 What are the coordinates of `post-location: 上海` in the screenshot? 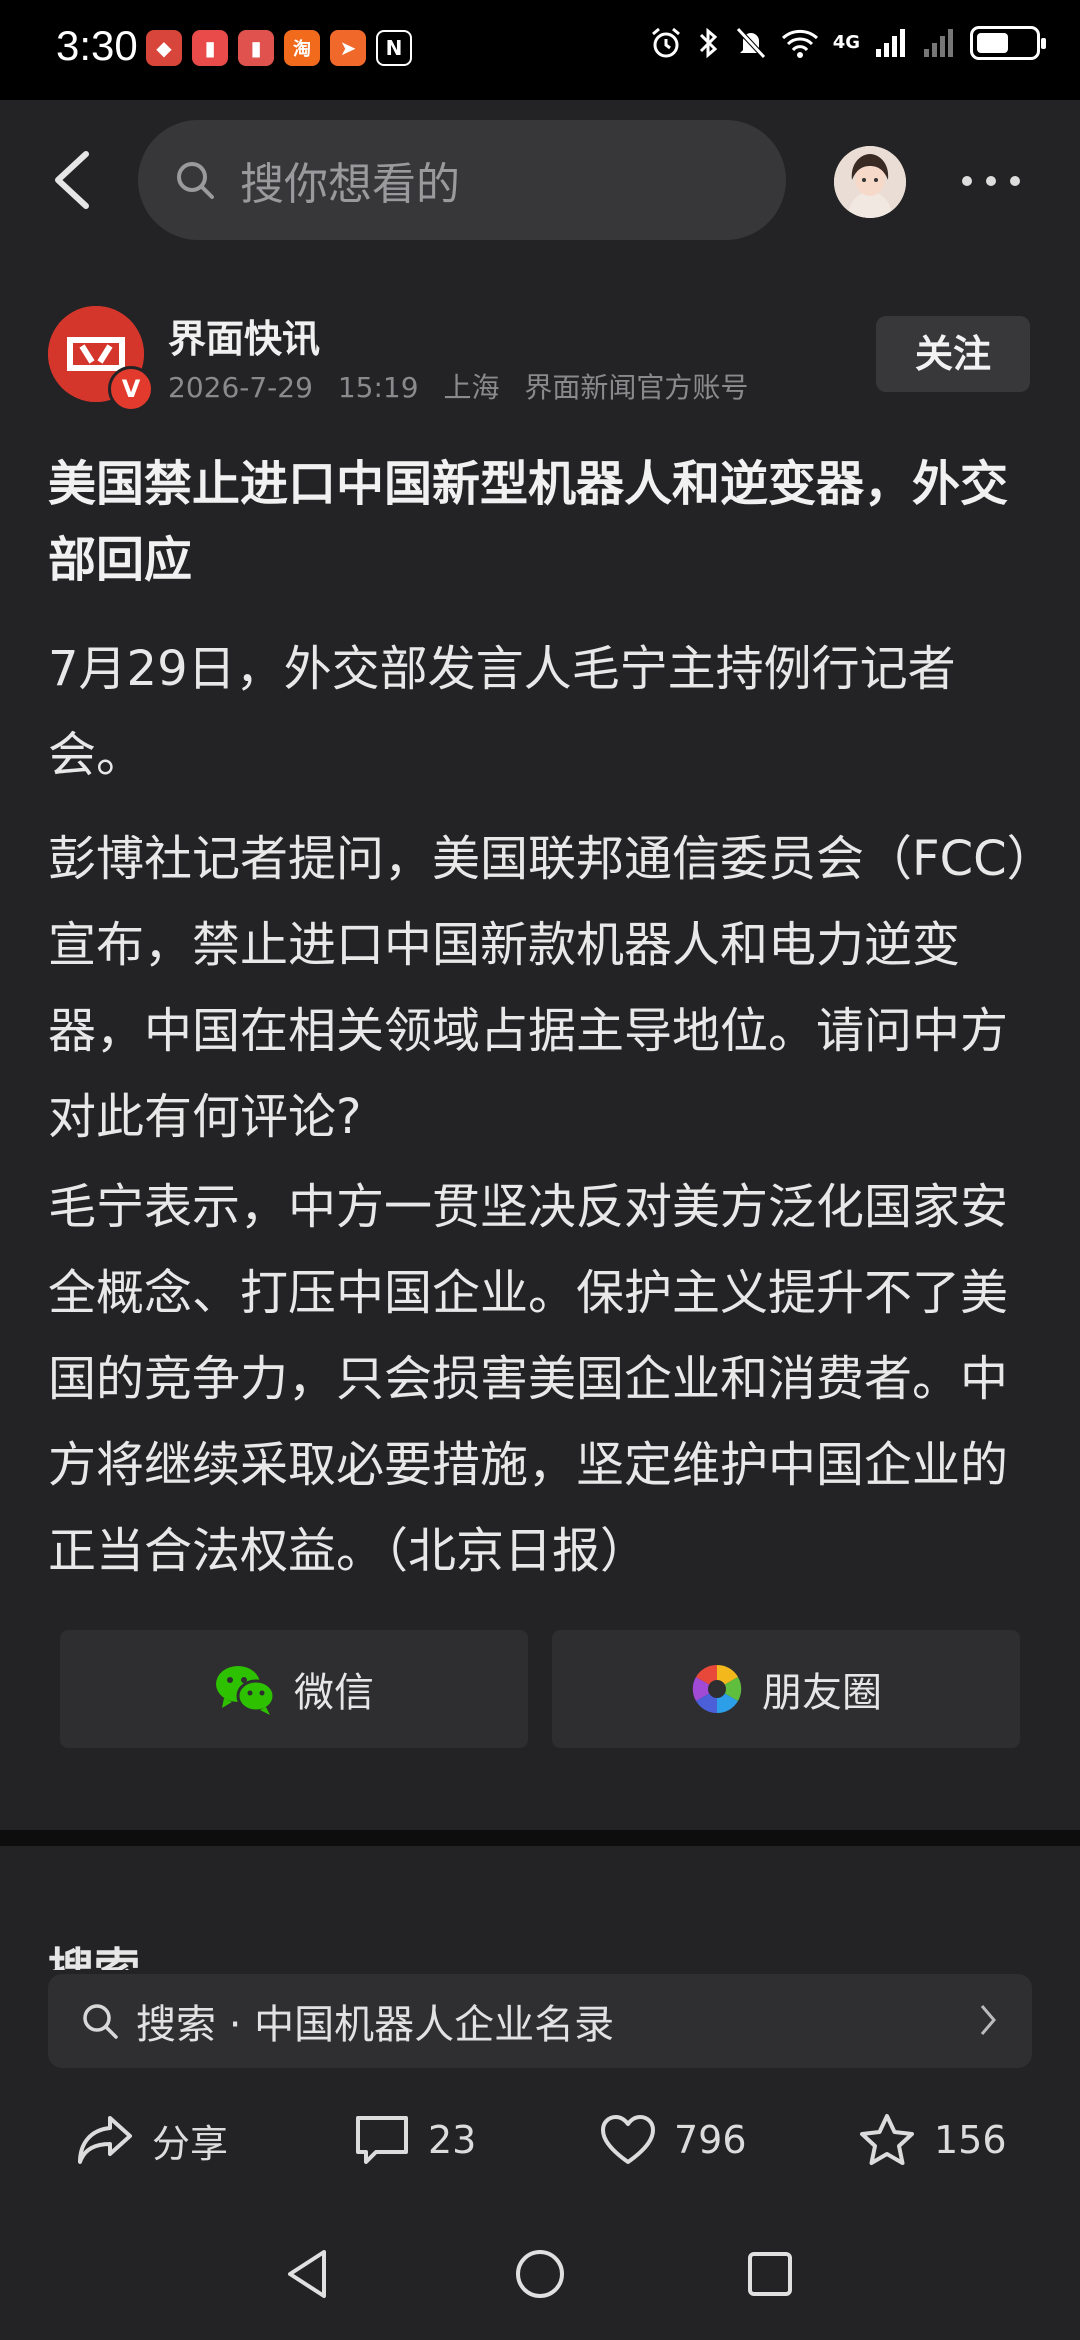 It's located at (471, 387).